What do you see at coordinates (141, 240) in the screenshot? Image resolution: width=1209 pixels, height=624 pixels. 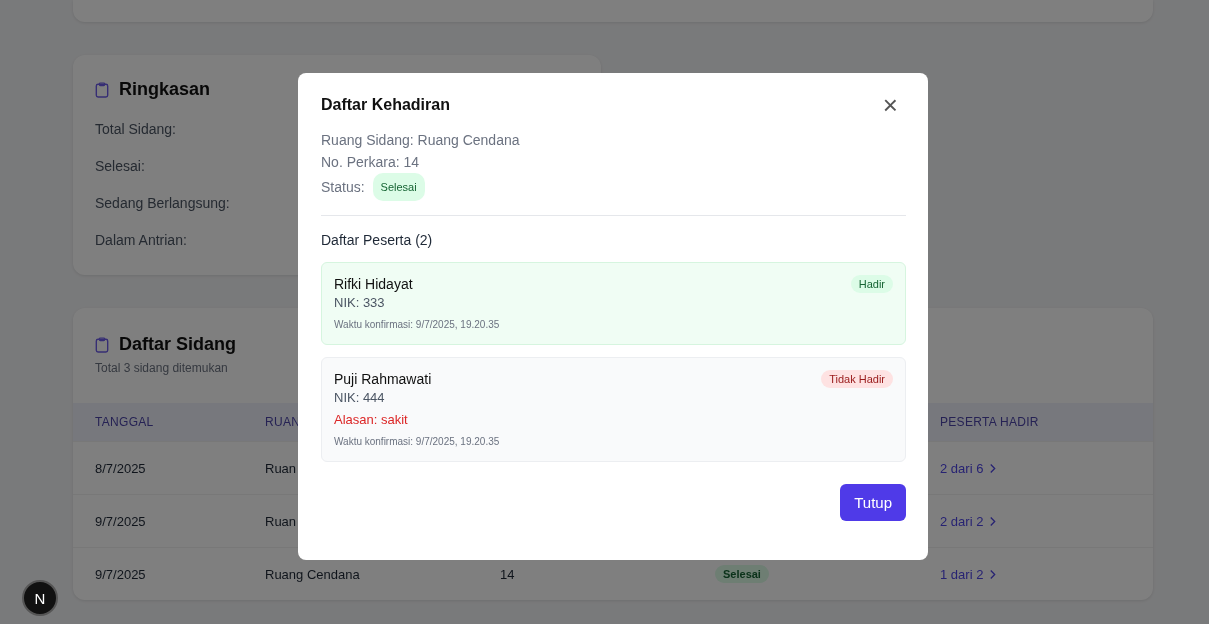 I see `summary-label: Dalam Antrian:` at bounding box center [141, 240].